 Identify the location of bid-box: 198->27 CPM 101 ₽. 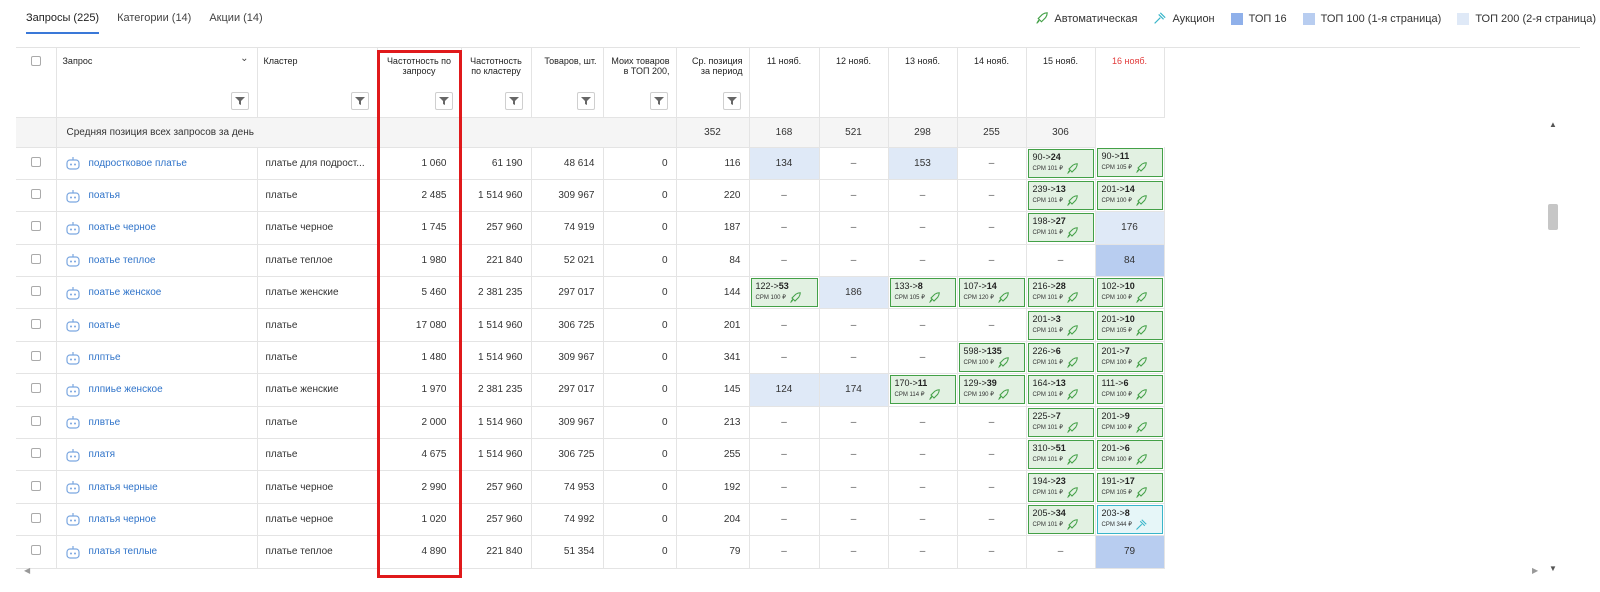
(1060, 228).